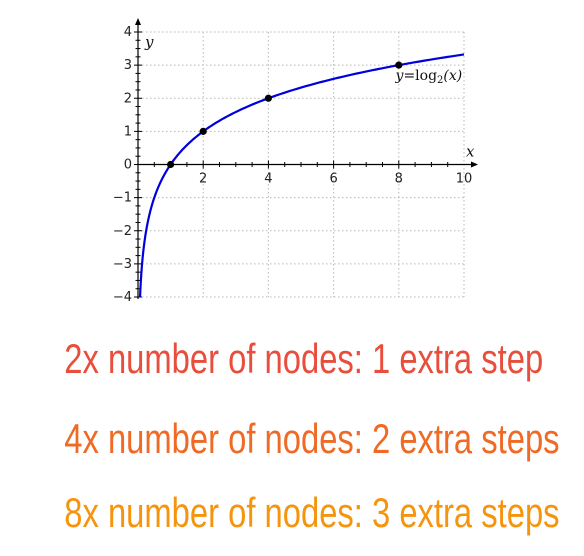 The width and height of the screenshot is (584, 556). I want to click on y-tick-label: −1, so click(122, 198).